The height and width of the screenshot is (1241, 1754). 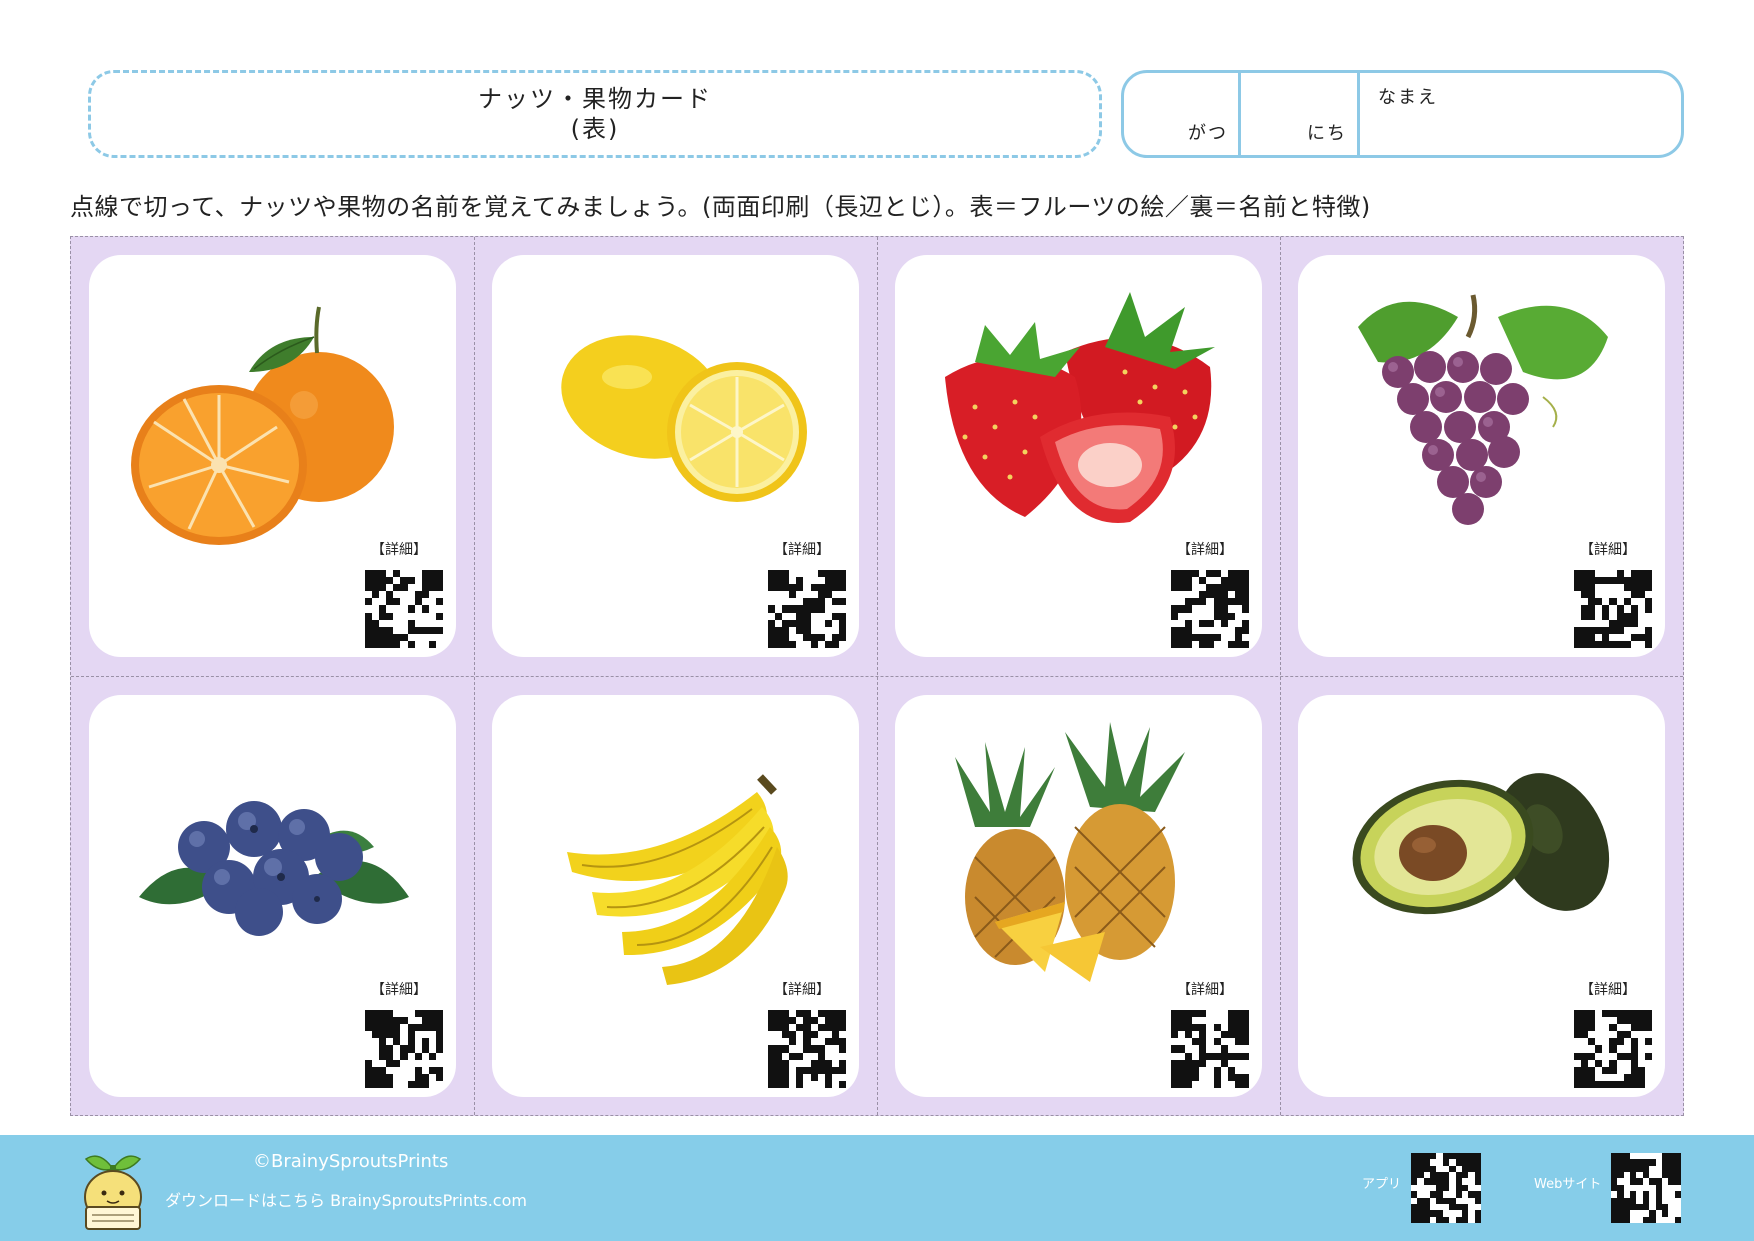 I want to click on name-field: なまえ, so click(x=1520, y=114).